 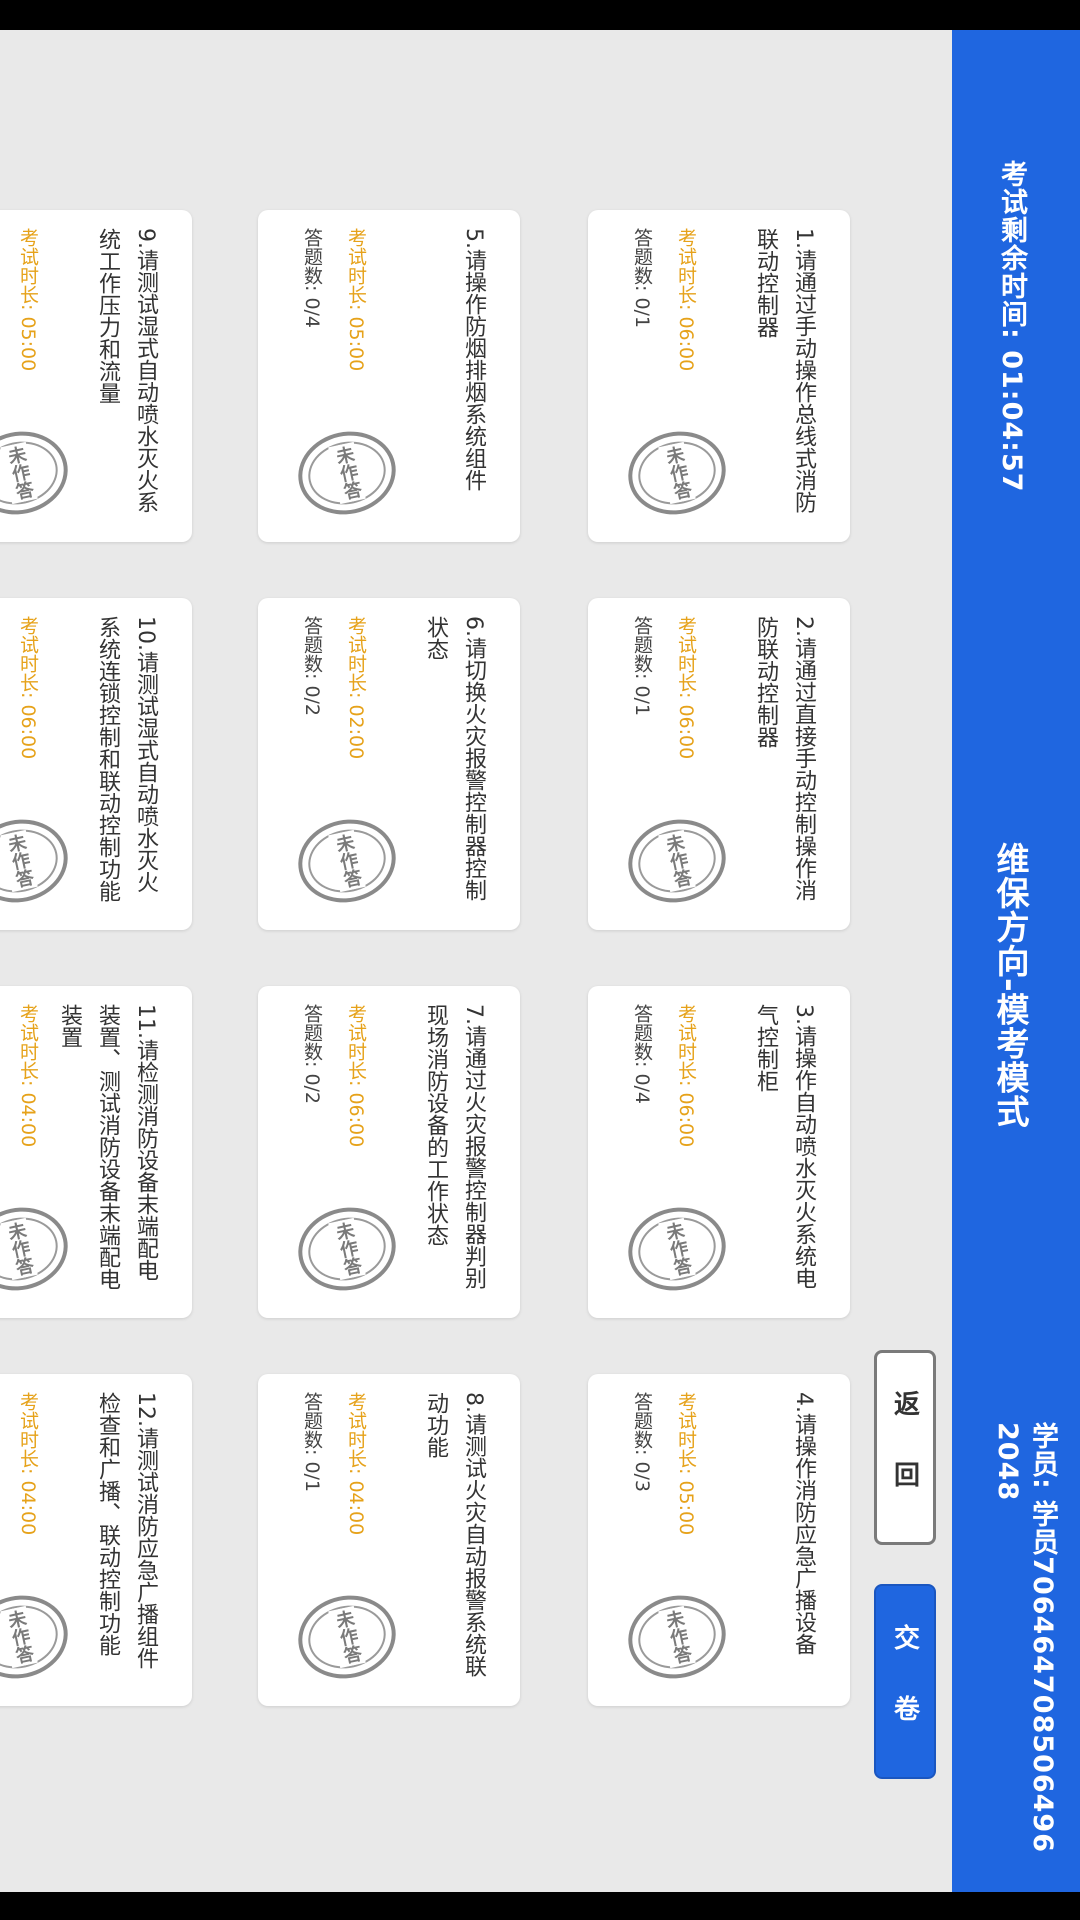 I want to click on exam-timer: 考试剩余时间: 01:04:57, so click(x=1011, y=326).